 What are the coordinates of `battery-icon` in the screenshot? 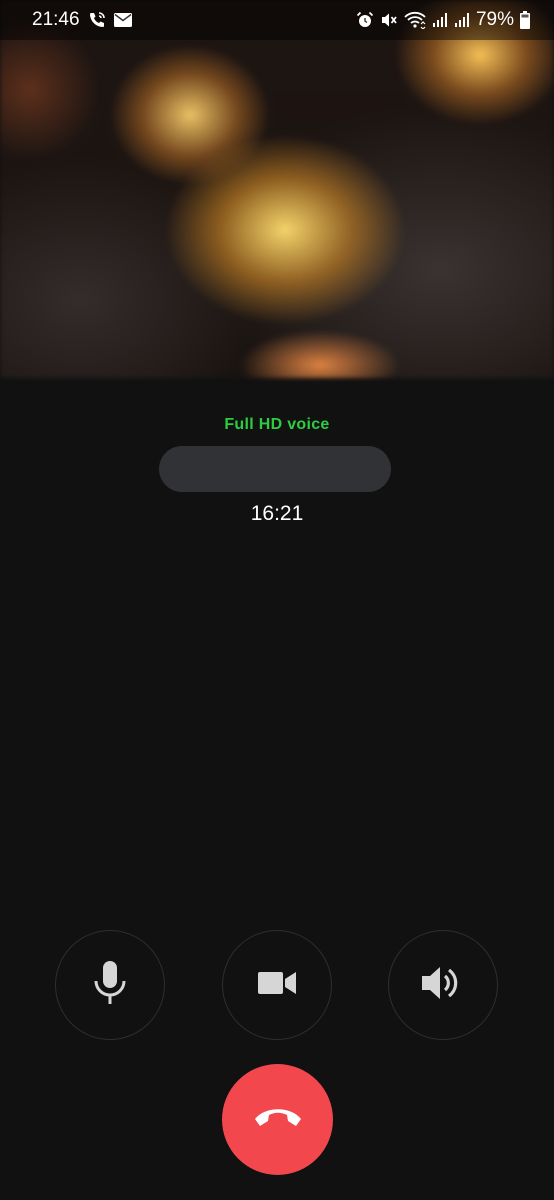 It's located at (525, 20).